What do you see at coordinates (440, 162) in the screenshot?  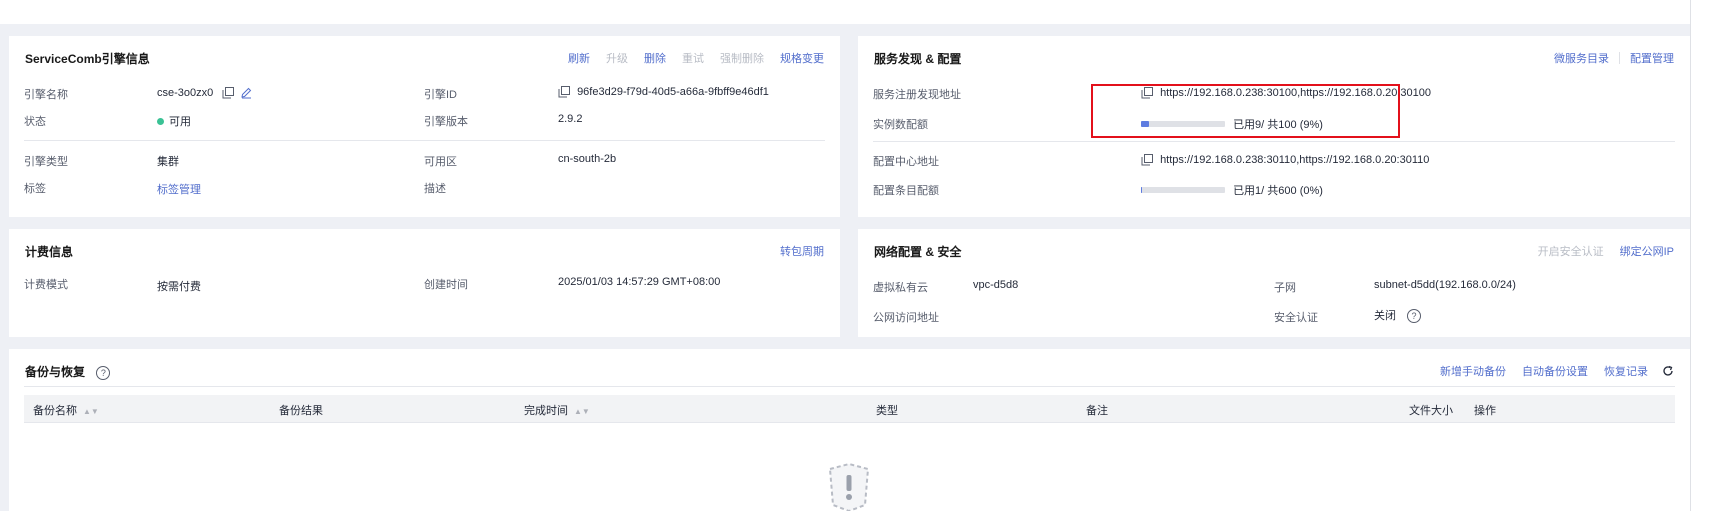 I see `az-label: 可用区` at bounding box center [440, 162].